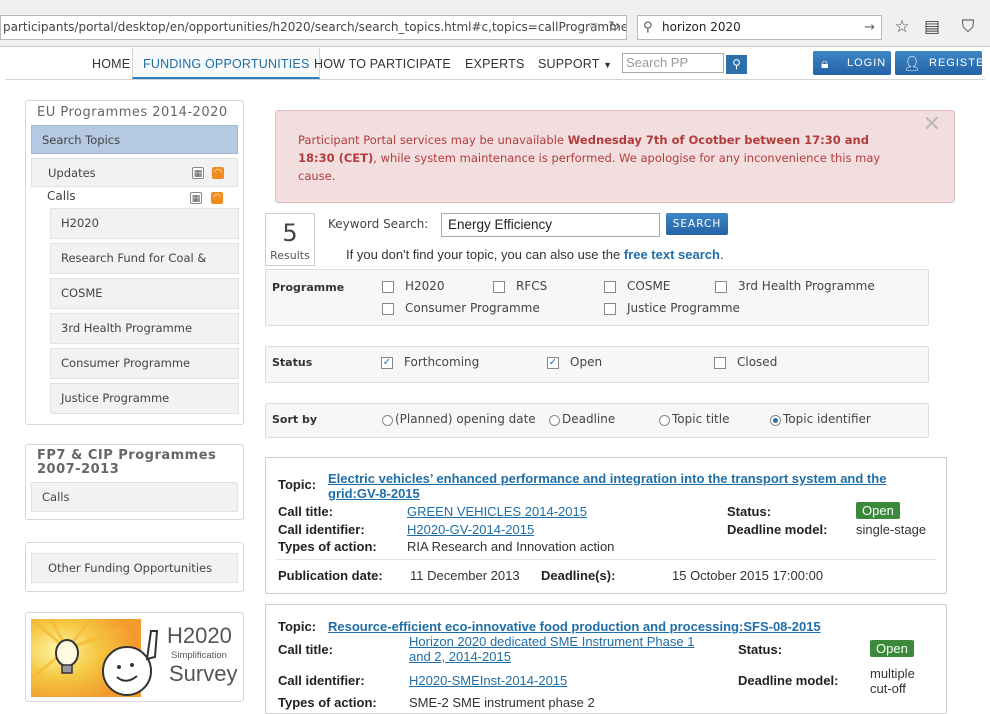 This screenshot has width=990, height=714. I want to click on fp7-programmes-panel: FP7 & CIP Programmes 2007-2013 Calls, so click(134, 482).